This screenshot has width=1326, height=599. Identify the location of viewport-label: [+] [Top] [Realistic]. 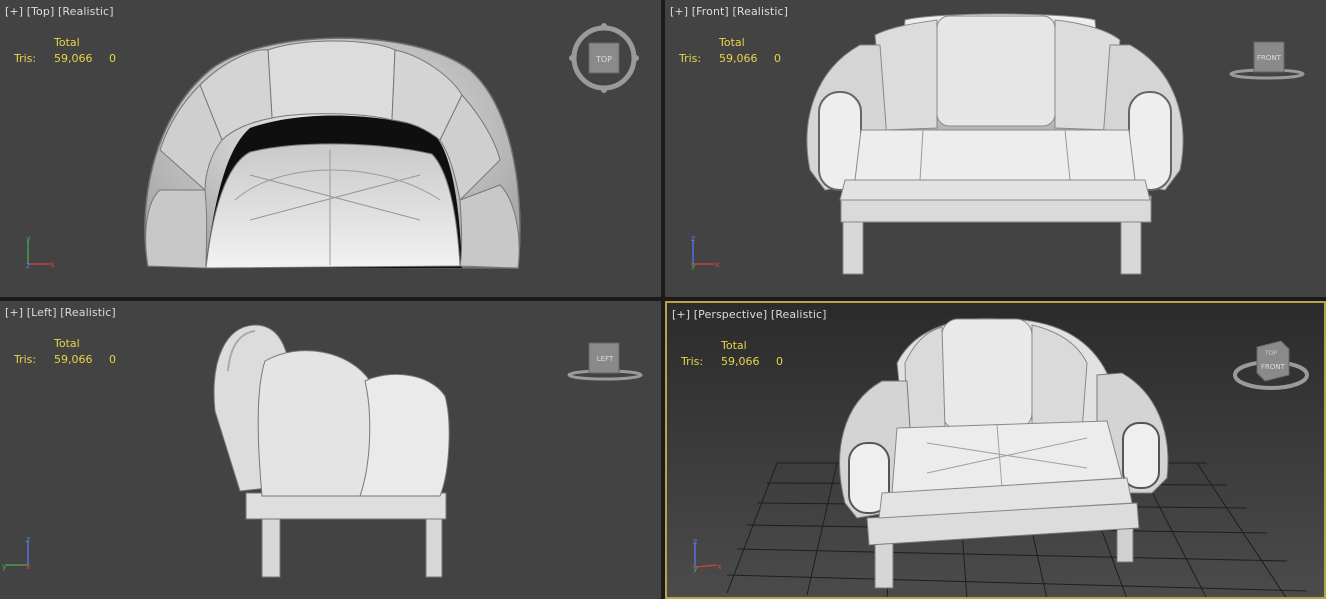
(59, 11).